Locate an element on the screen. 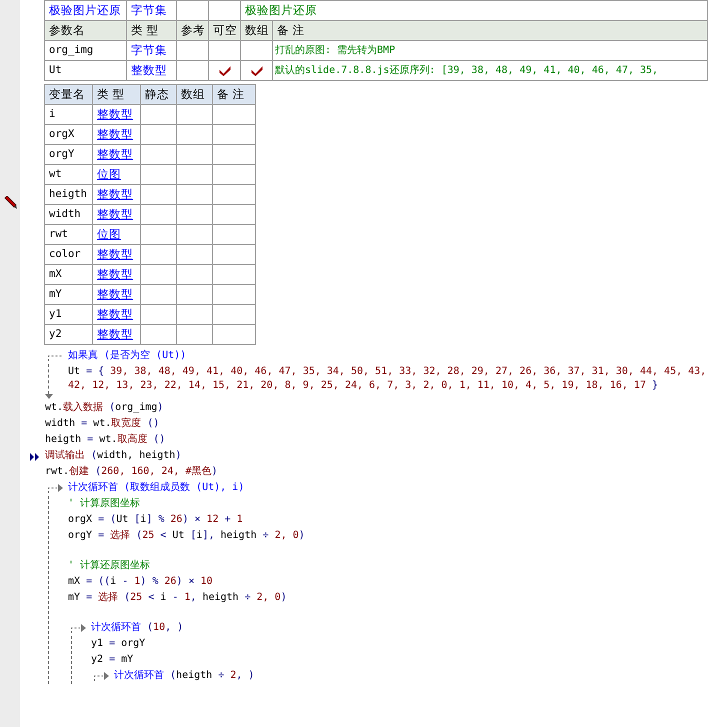 This screenshot has height=727, width=708. param-name: Ut is located at coordinates (85, 70).